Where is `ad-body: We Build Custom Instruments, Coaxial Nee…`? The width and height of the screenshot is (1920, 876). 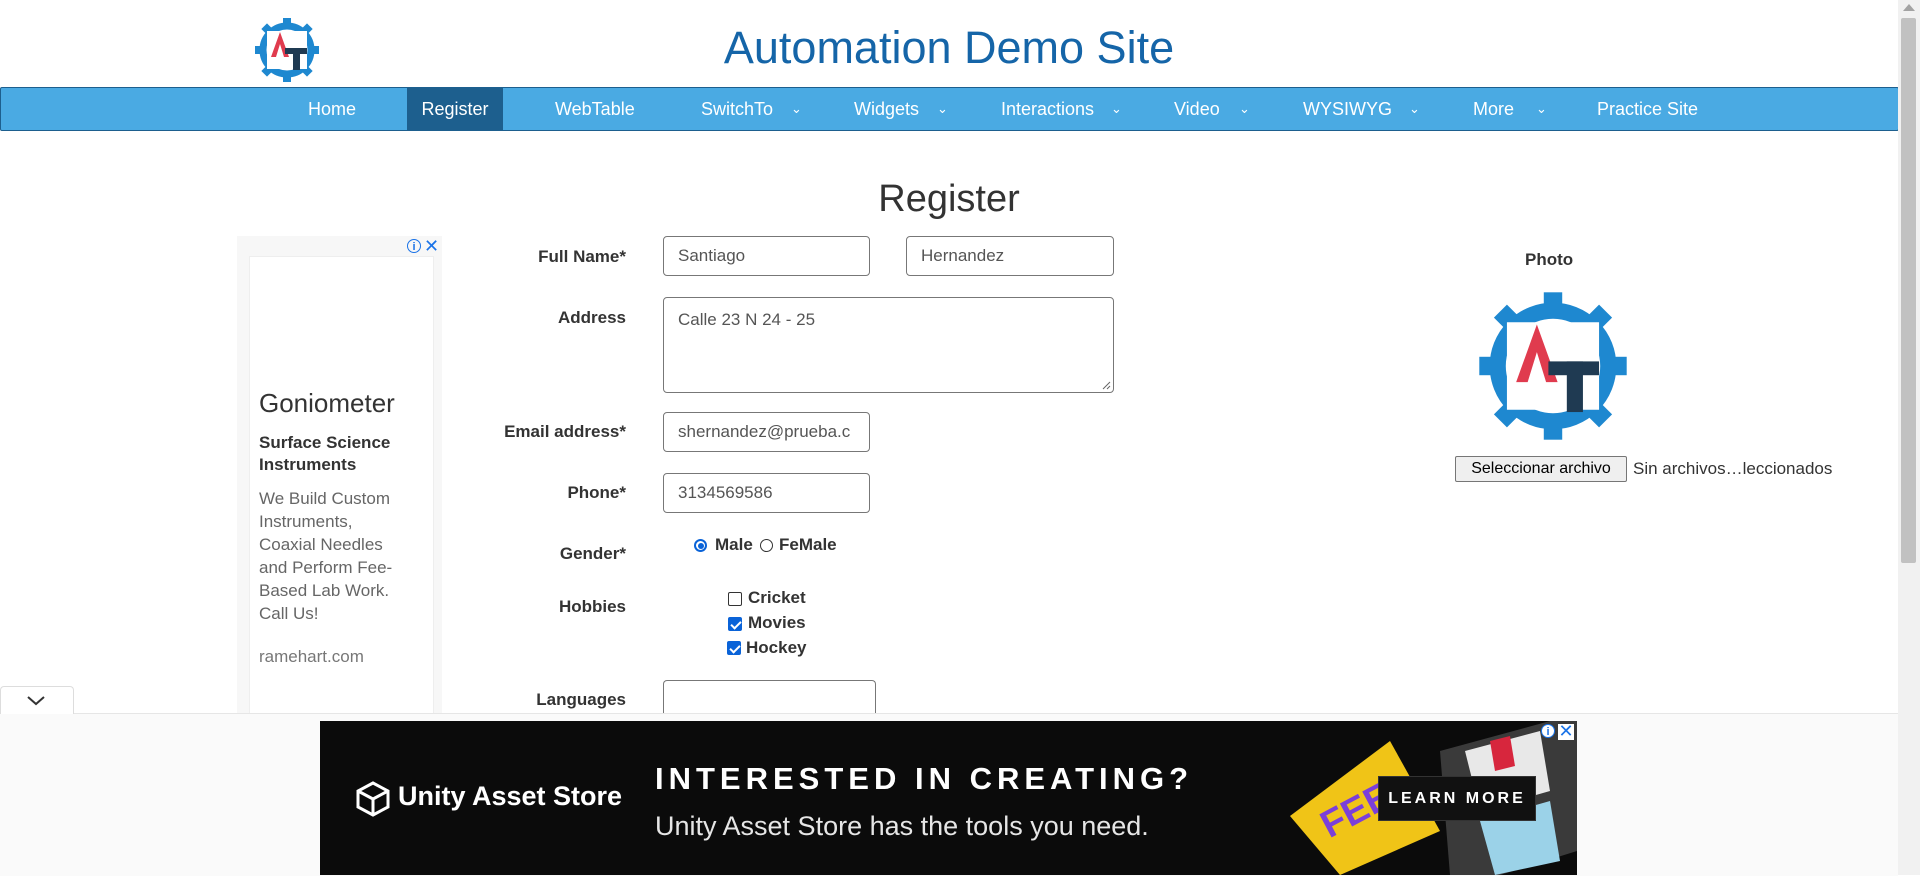 ad-body: We Build Custom Instruments, Coaxial Nee… is located at coordinates (334, 556).